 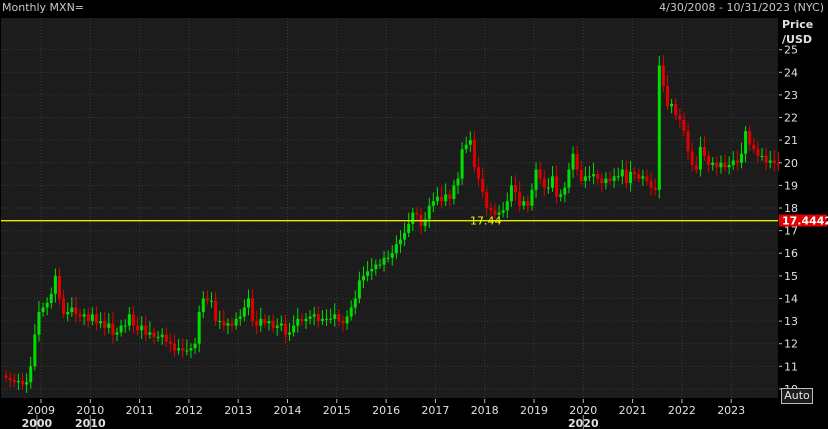 What do you see at coordinates (583, 423) in the screenshot?
I see `decade-label: 2020` at bounding box center [583, 423].